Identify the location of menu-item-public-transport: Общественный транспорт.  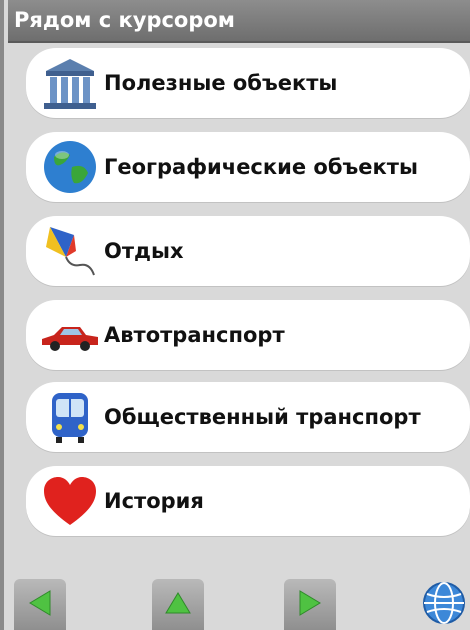
(248, 417).